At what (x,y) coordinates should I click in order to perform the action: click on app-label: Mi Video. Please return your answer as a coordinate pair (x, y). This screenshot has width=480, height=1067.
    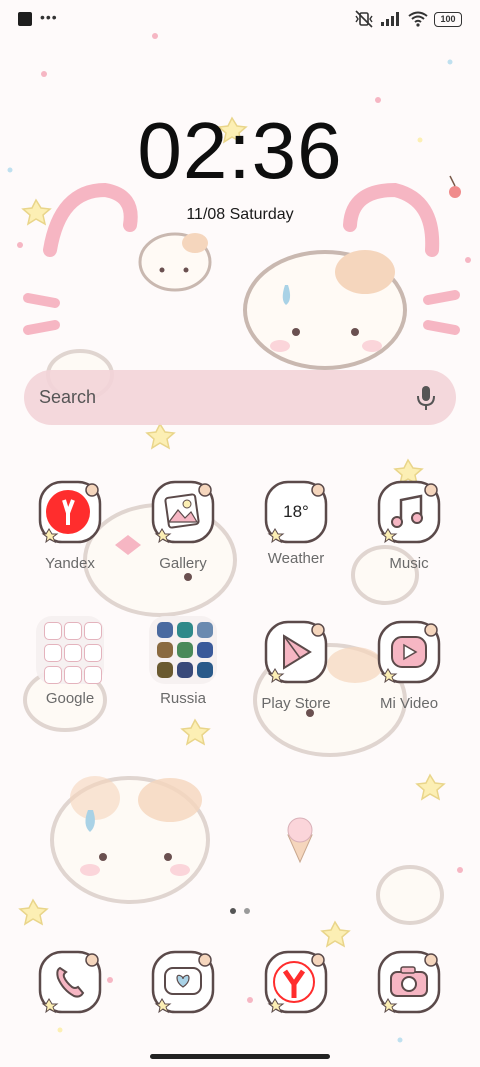
    Looking at the image, I should click on (409, 703).